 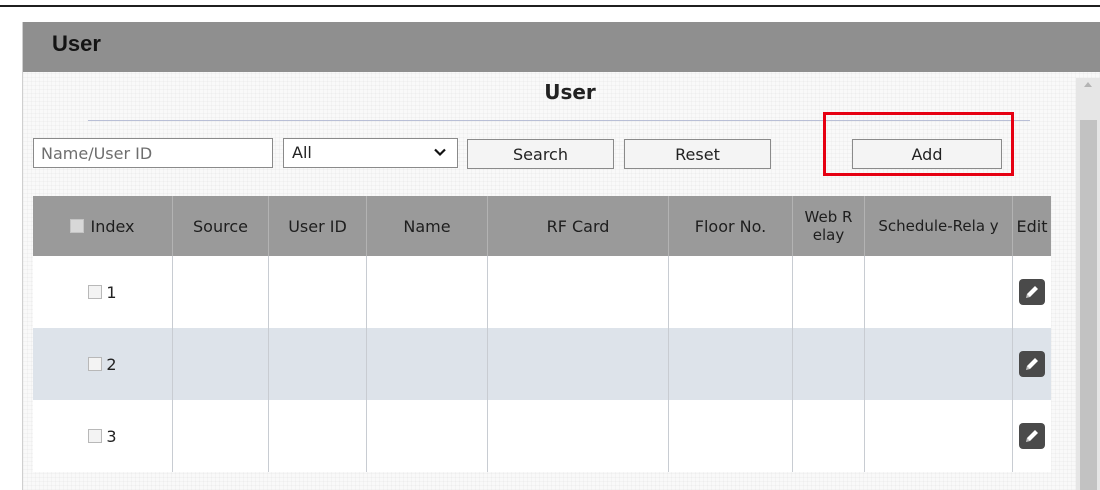 I want to click on search-input, so click(x=153, y=153).